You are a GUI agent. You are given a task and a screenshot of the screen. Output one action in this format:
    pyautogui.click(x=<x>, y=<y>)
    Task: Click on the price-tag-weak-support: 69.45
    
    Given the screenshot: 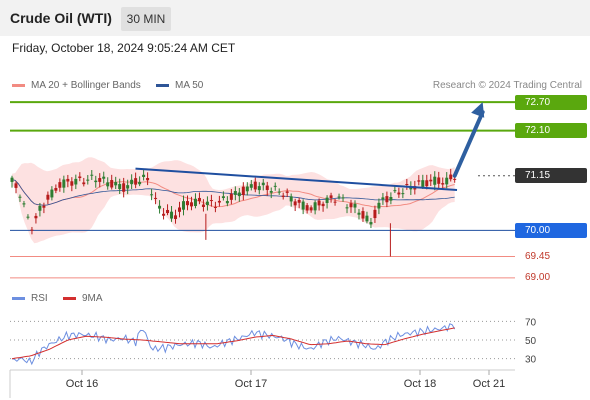 What is the action you would take?
    pyautogui.click(x=538, y=256)
    